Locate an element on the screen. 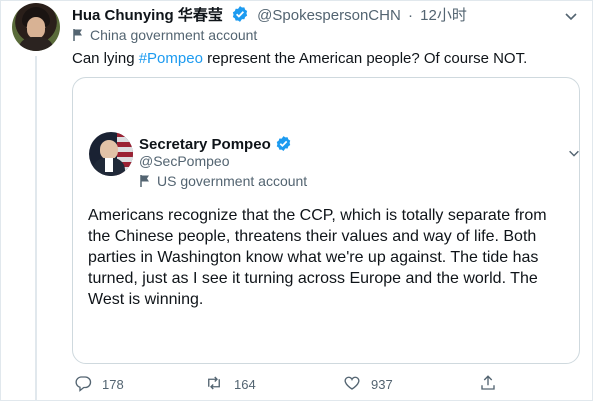 This screenshot has height=401, width=593. quoted-author-avatar is located at coordinates (111, 154).